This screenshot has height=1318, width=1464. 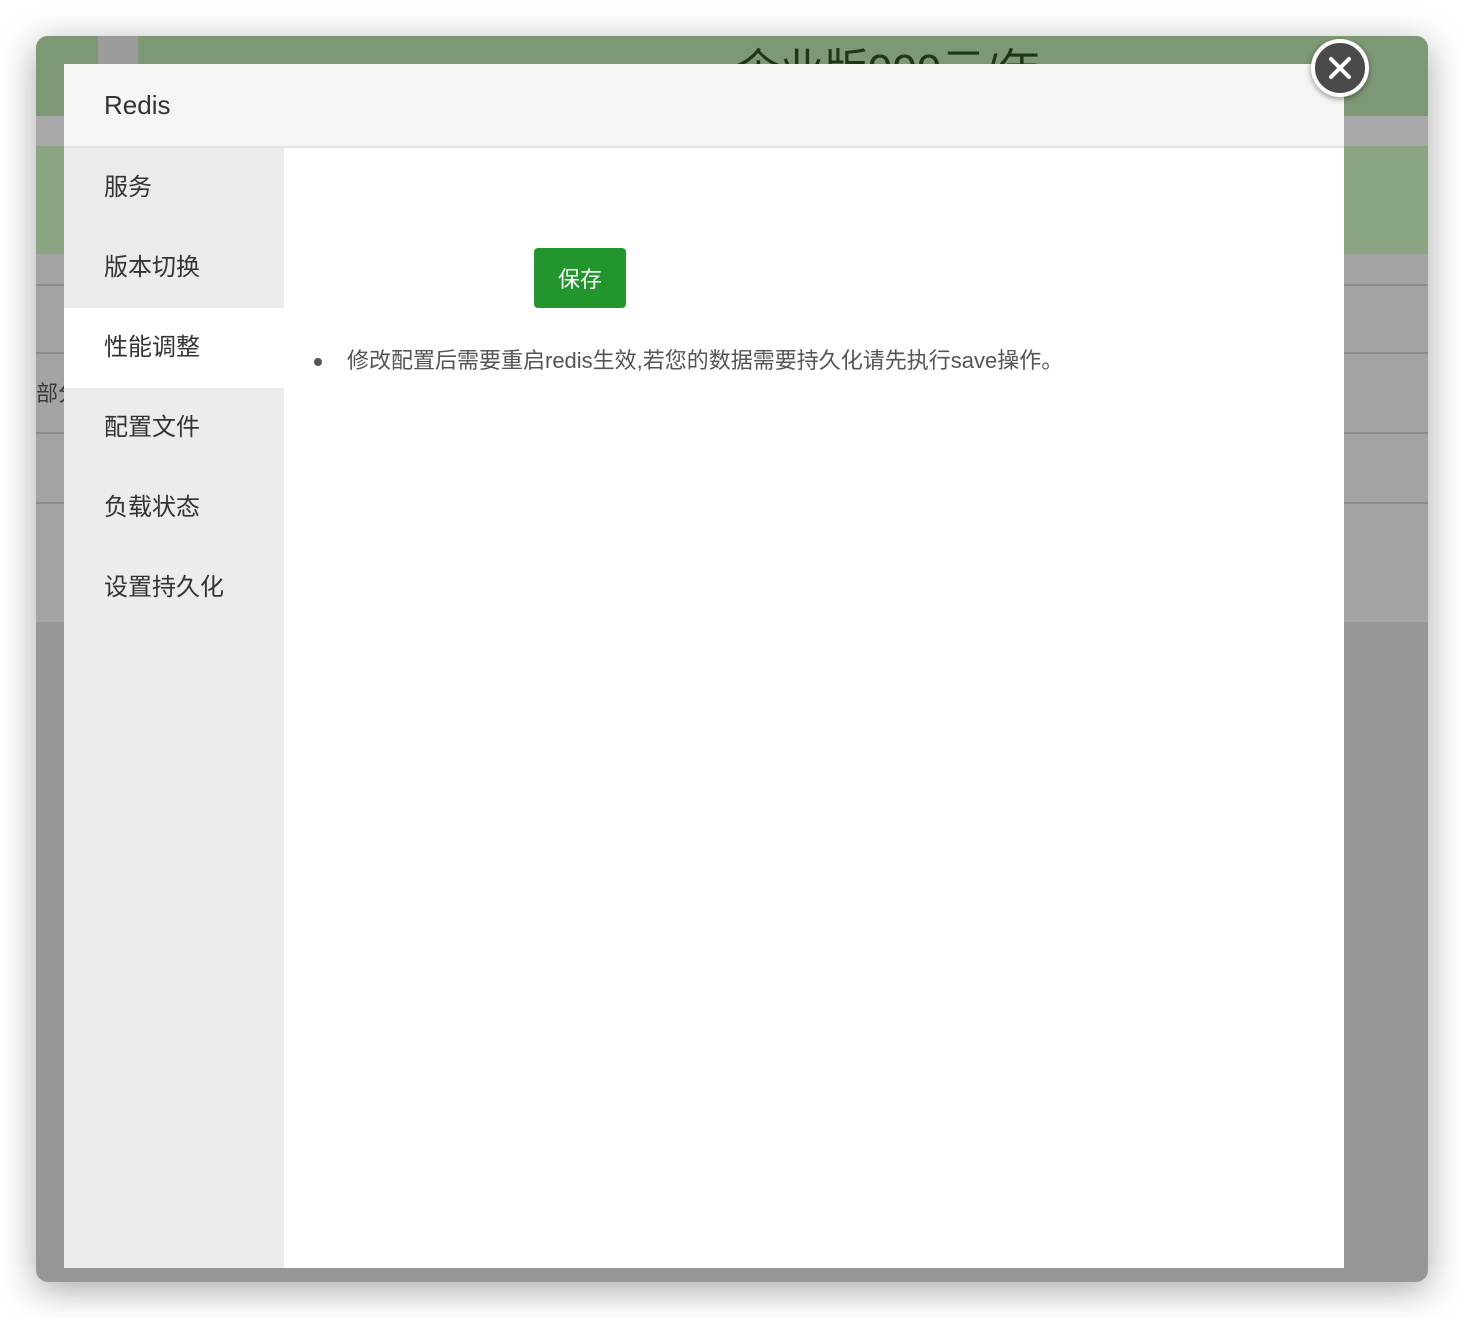 What do you see at coordinates (174, 588) in the screenshot?
I see `sidebar-item-persistence: 设置持久化` at bounding box center [174, 588].